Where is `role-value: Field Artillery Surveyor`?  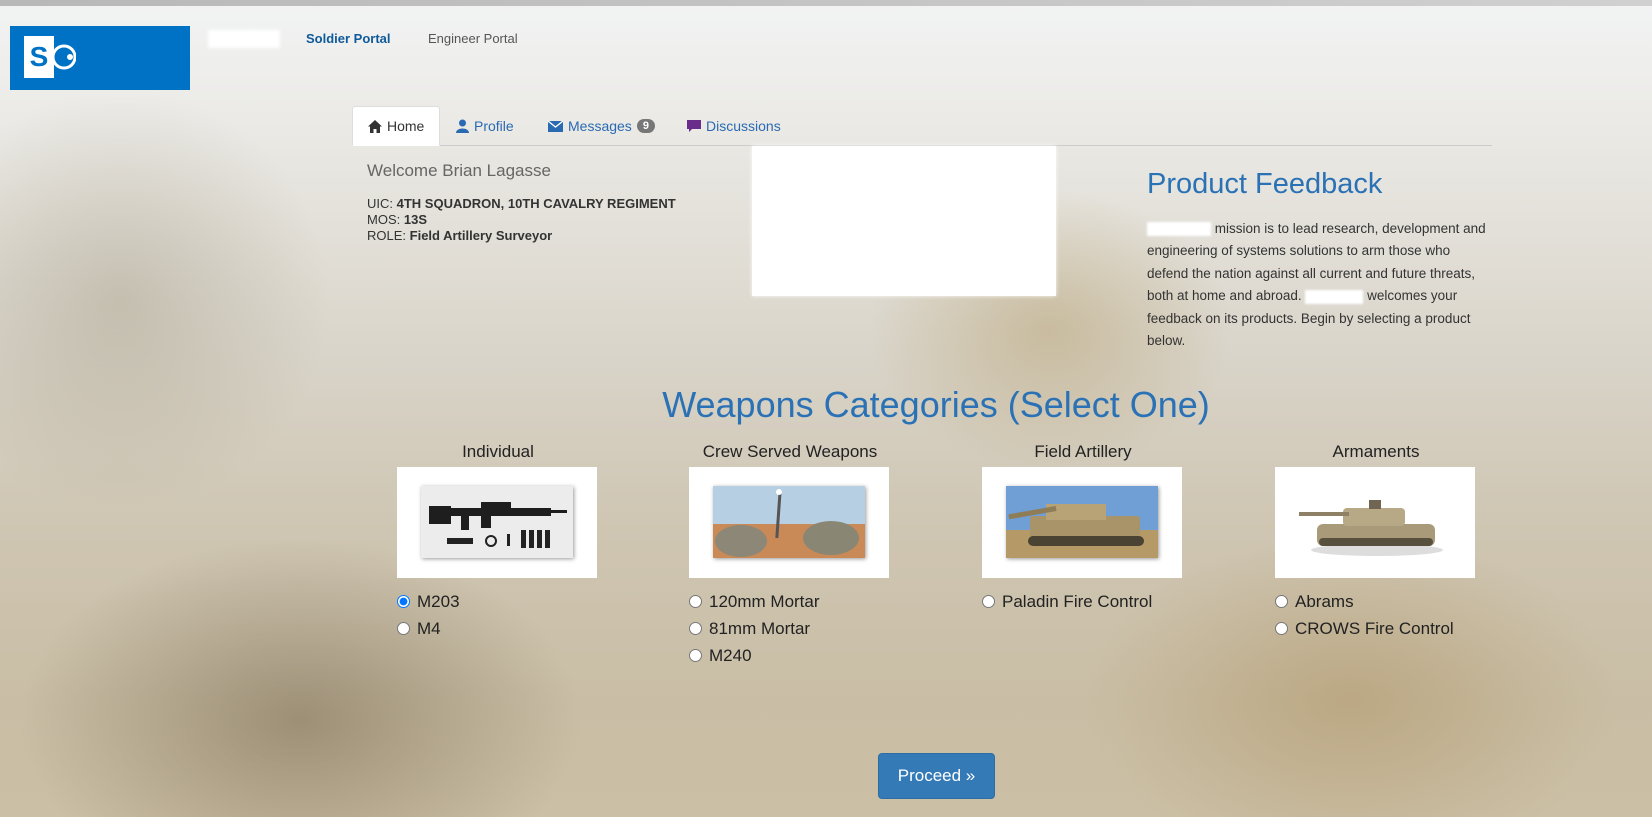 role-value: Field Artillery Surveyor is located at coordinates (481, 235).